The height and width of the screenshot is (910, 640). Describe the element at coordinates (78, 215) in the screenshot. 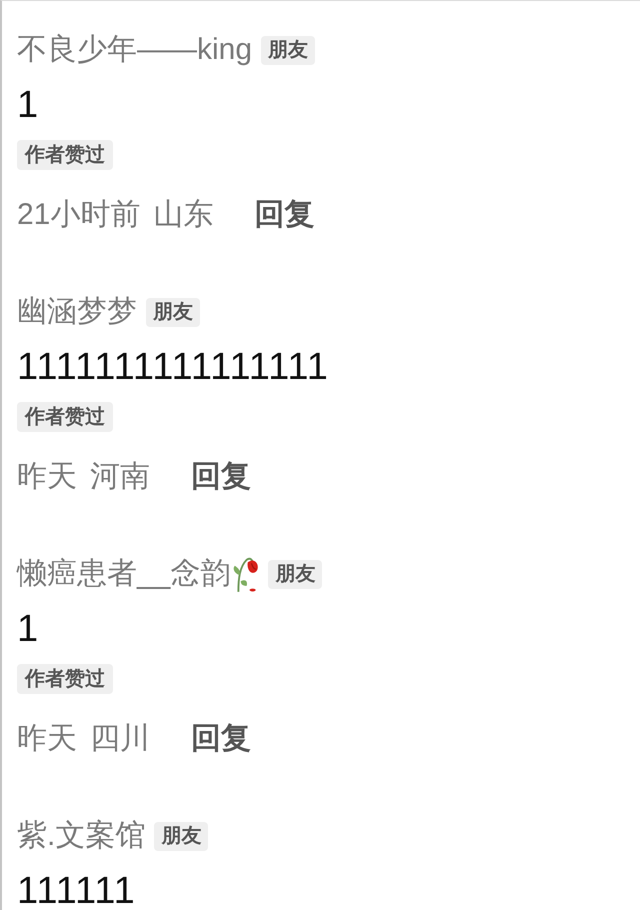

I see `comment-time: 21小时前` at that location.